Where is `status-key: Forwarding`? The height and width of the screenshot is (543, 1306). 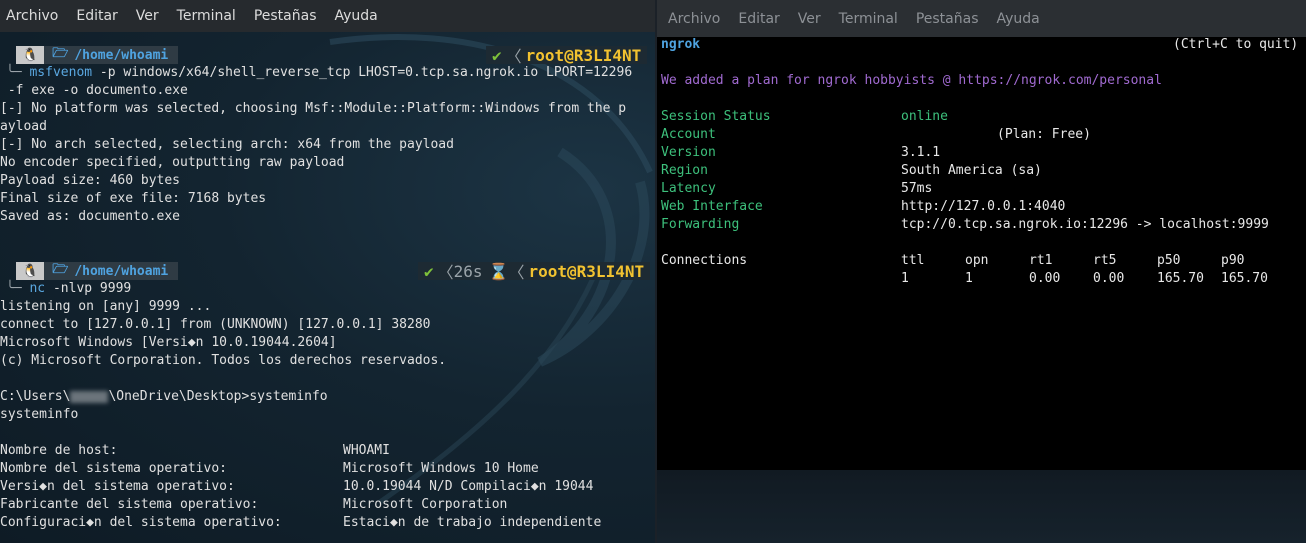
status-key: Forwarding is located at coordinates (700, 224).